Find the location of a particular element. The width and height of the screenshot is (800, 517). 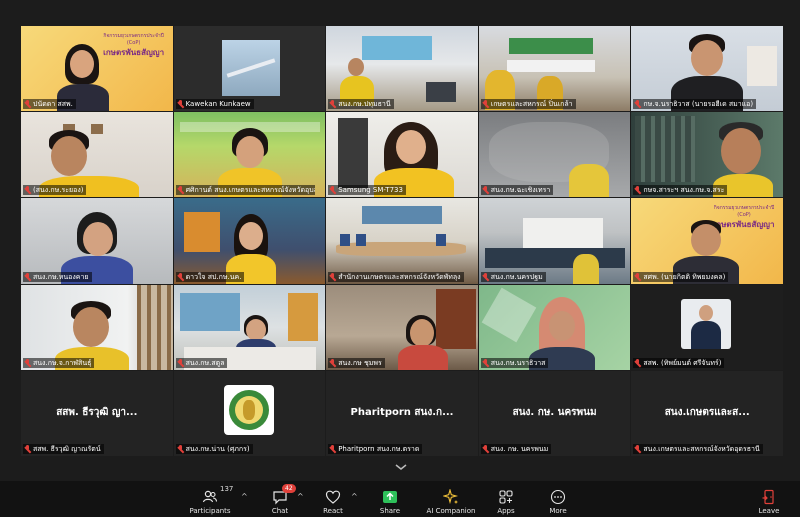

participant-name: สนง.กษ ชุมพร is located at coordinates (356, 362).